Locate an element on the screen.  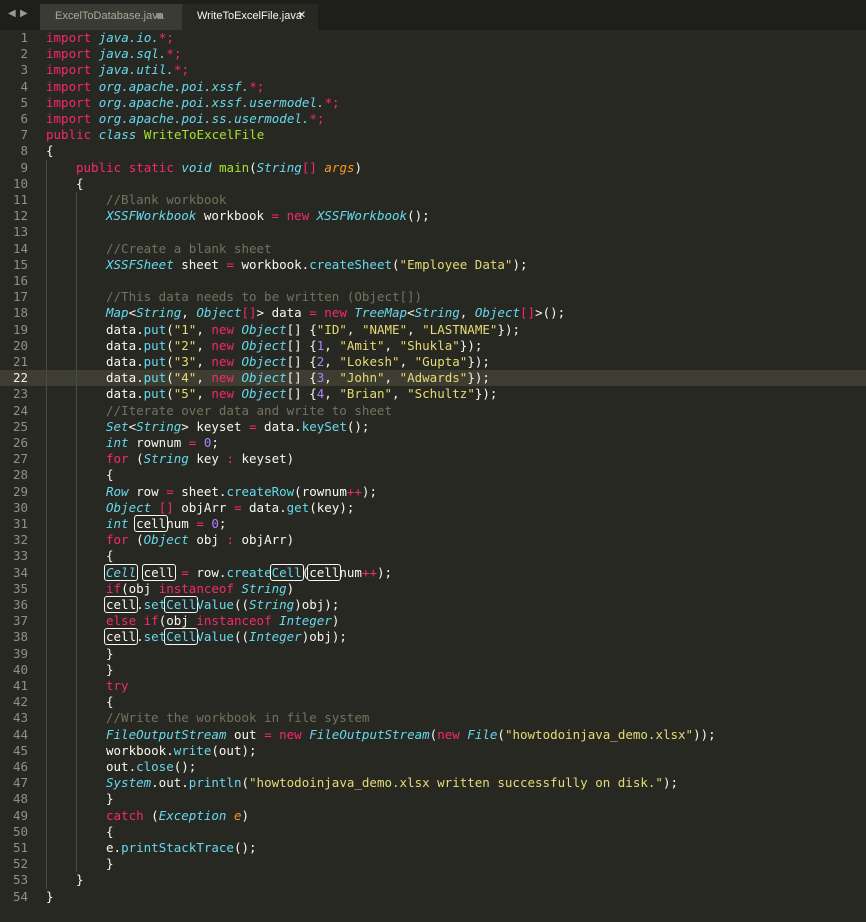
code-text: import org.apache.poi.ss.usermodel.*; is located at coordinates (185, 119).